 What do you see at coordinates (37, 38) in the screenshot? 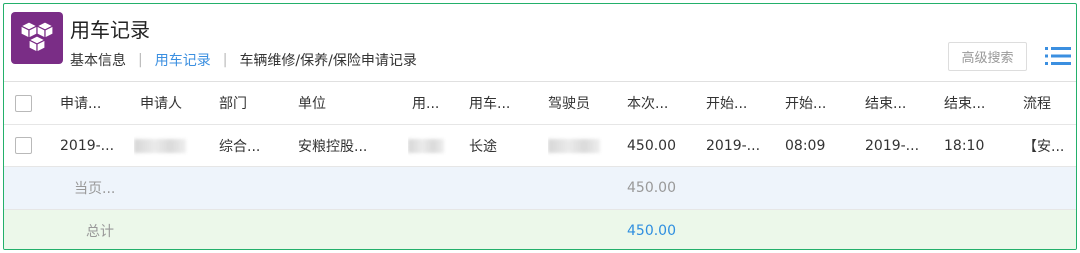
I see `cubes-icon` at bounding box center [37, 38].